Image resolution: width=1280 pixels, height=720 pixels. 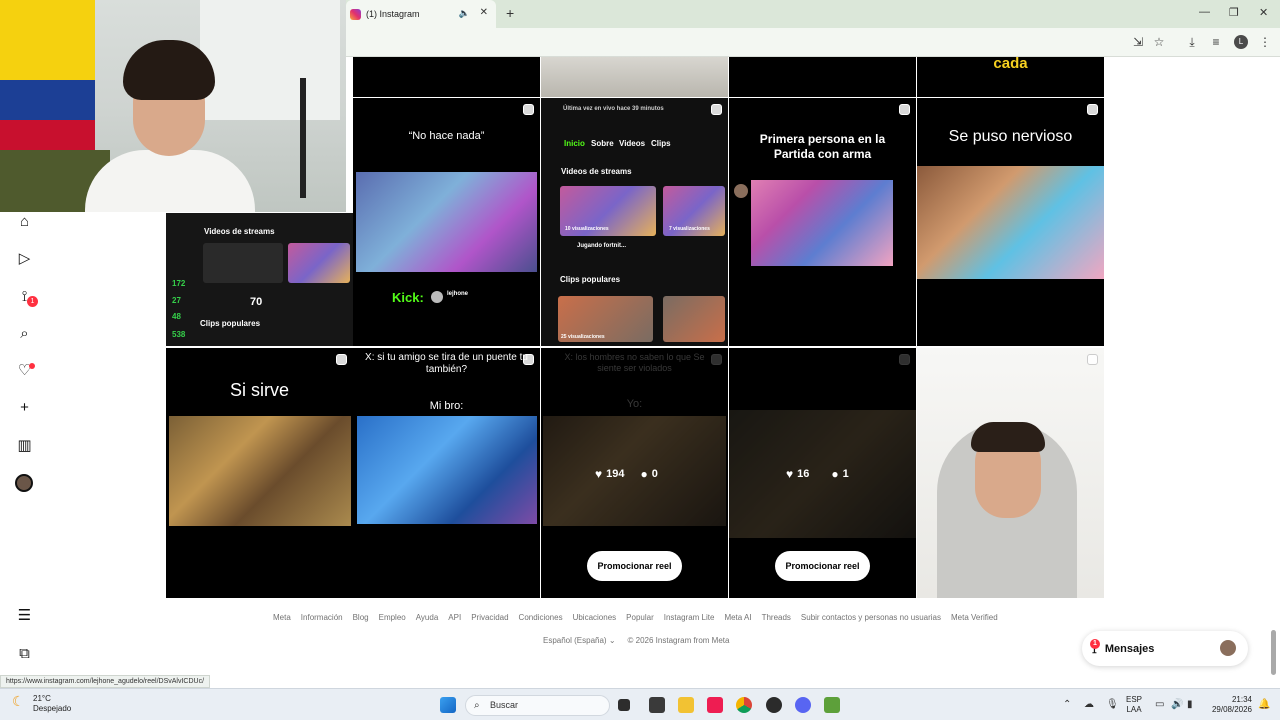 What do you see at coordinates (427, 617) in the screenshot?
I see `footer-link: Ayuda` at bounding box center [427, 617].